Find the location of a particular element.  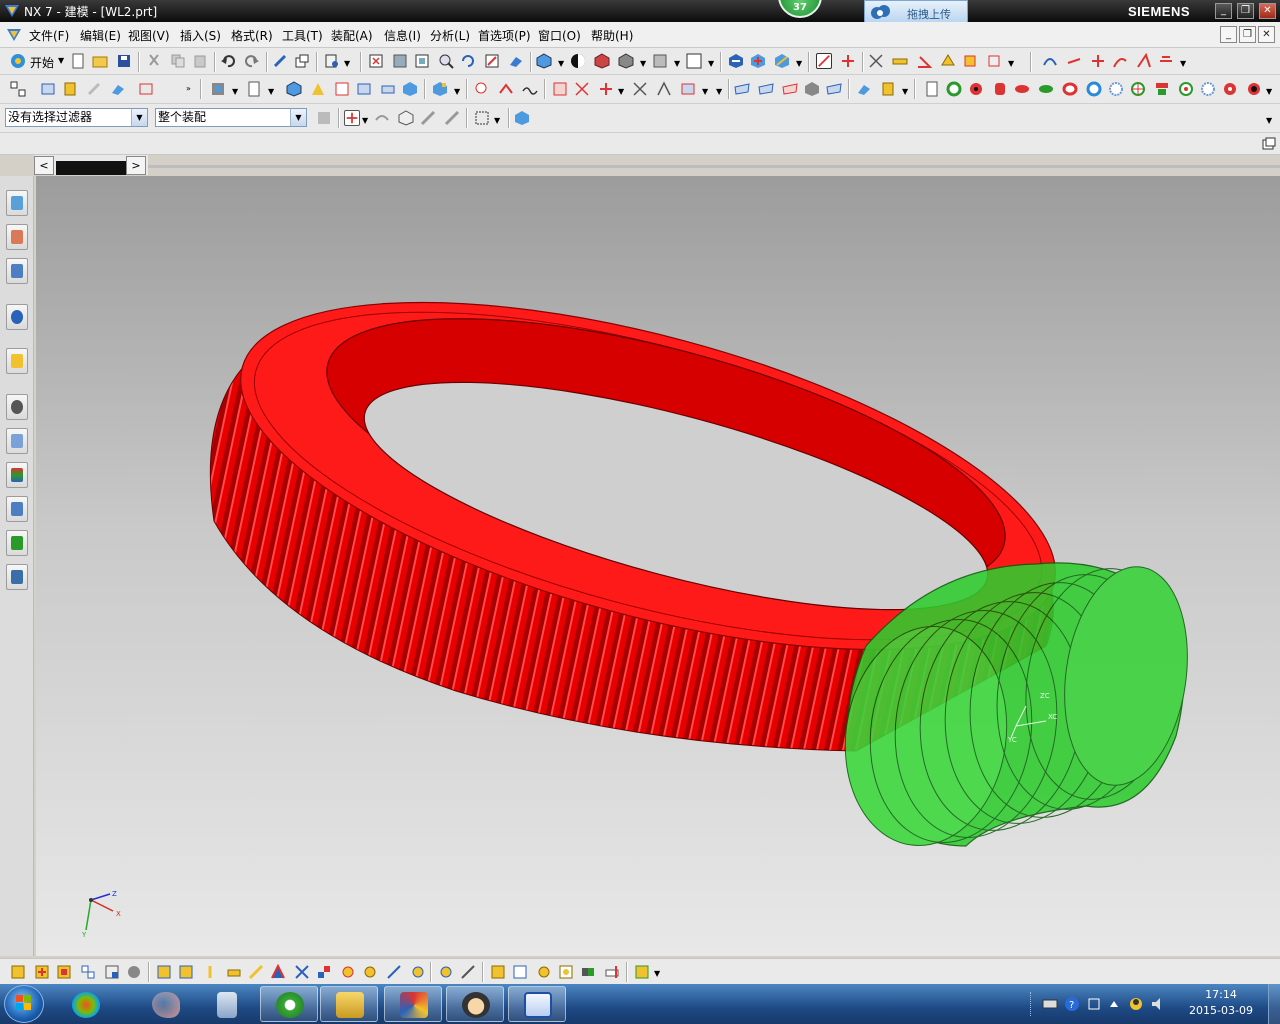

move-component-icon is located at coordinates (134, 972).